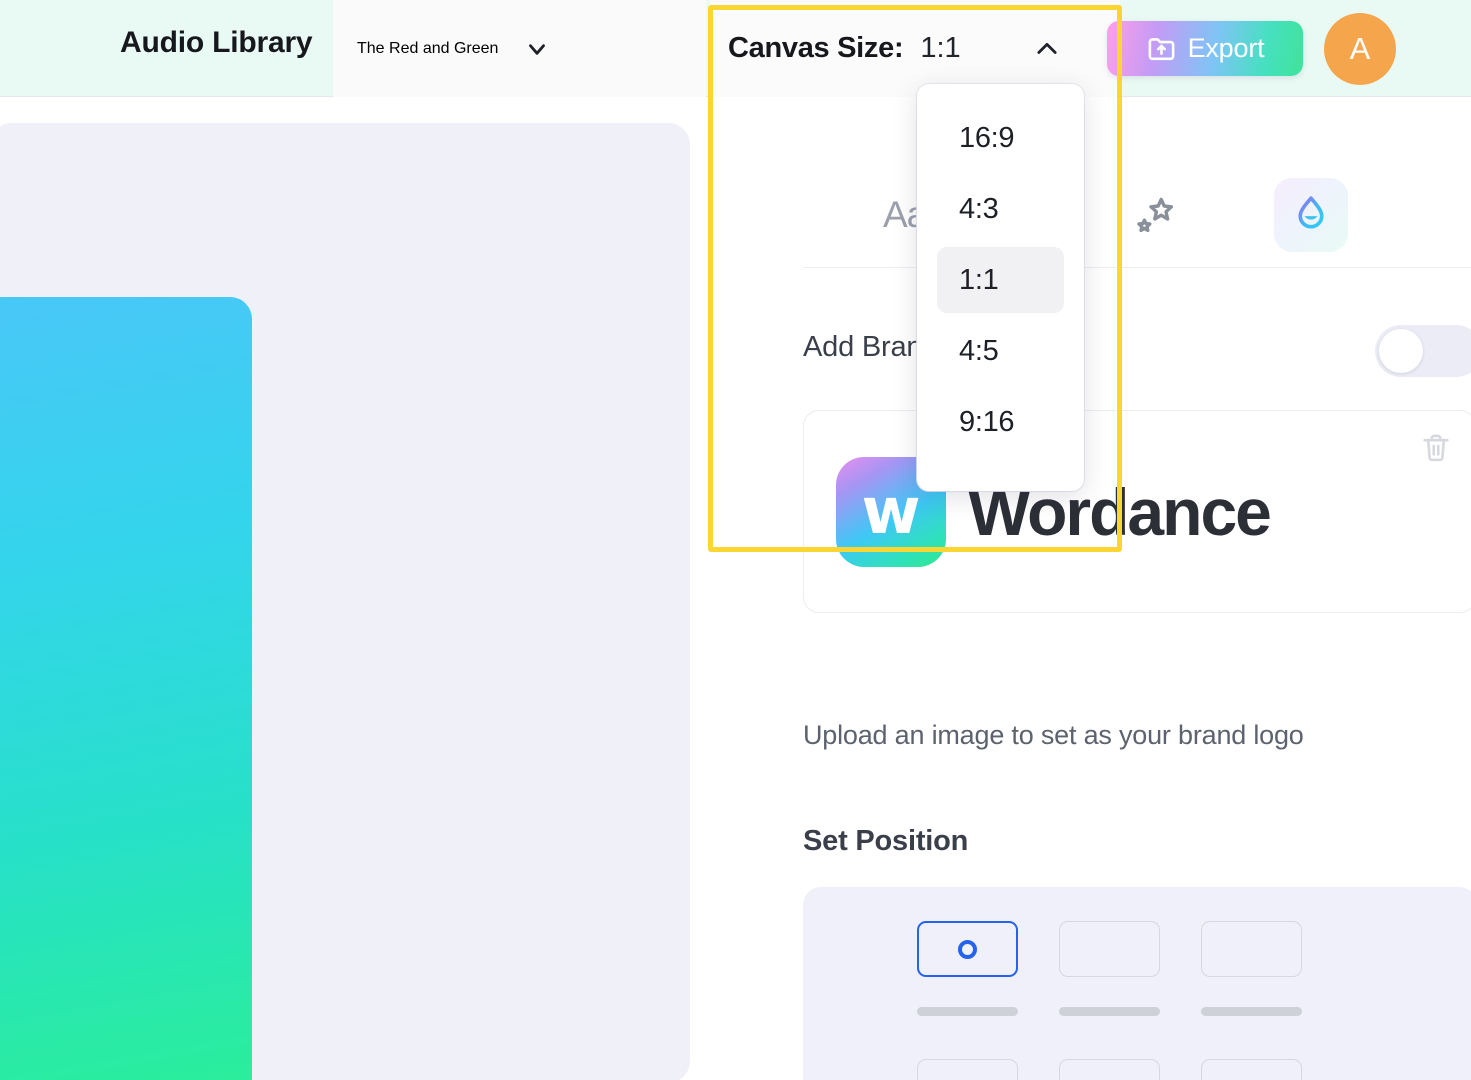  I want to click on export-button: Export, so click(1205, 48).